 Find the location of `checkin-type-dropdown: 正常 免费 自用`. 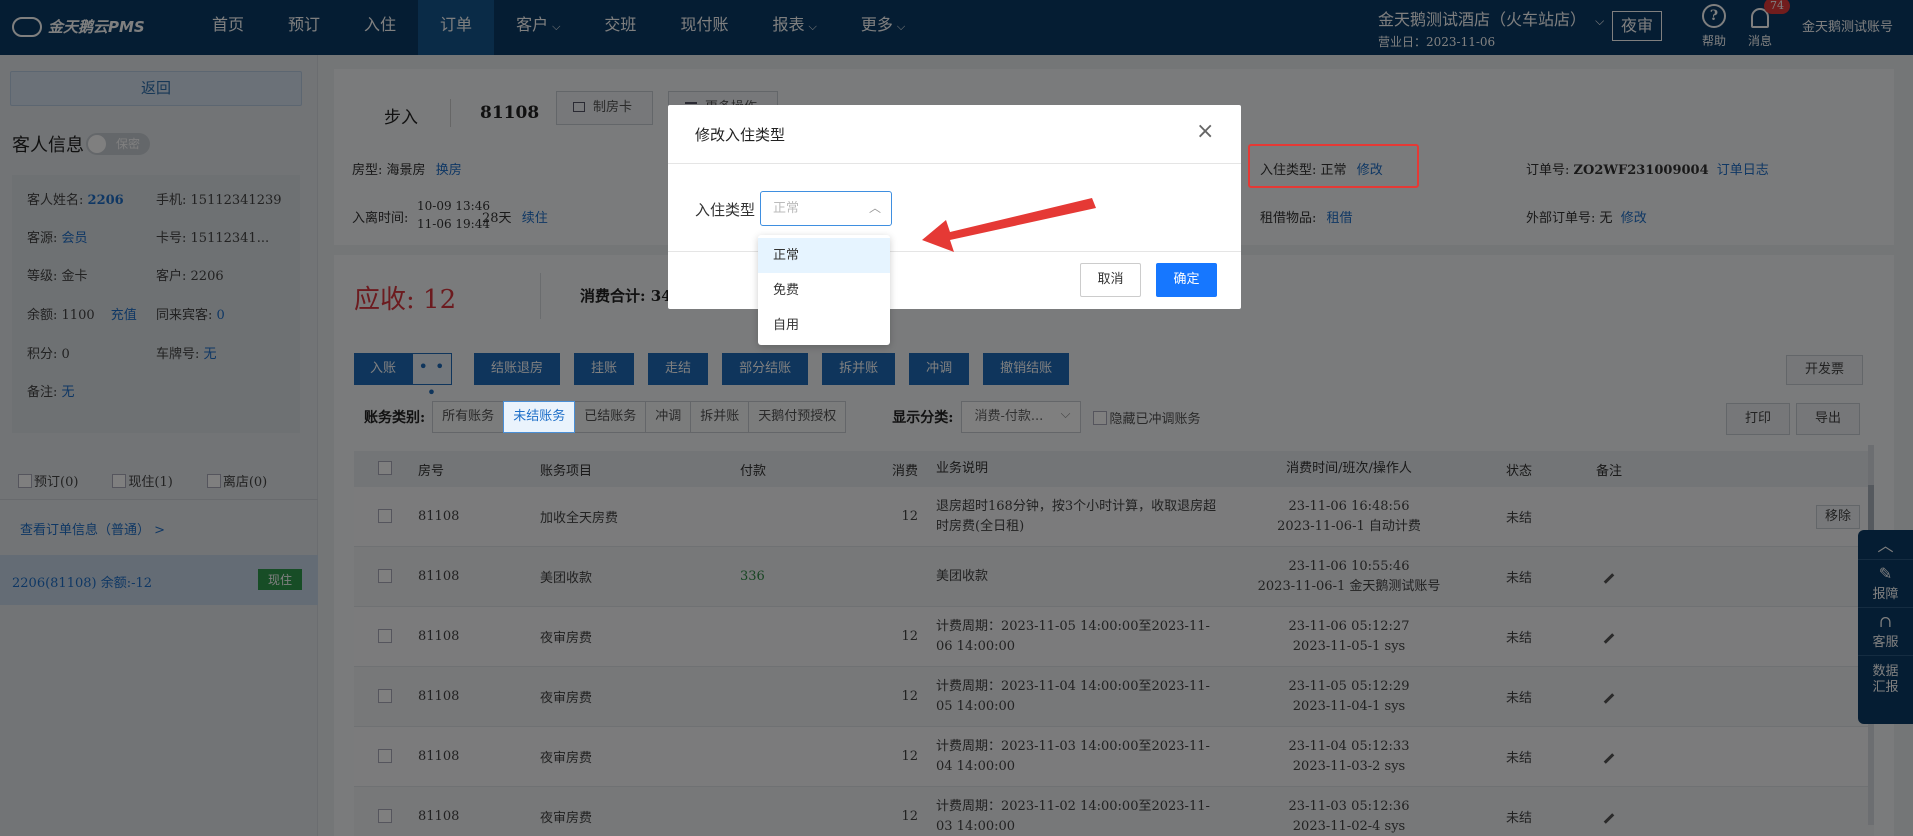

checkin-type-dropdown: 正常 免费 自用 is located at coordinates (824, 290).